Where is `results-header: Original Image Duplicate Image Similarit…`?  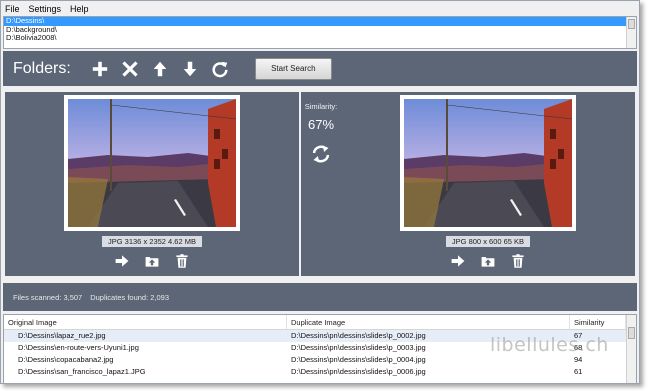 results-header: Original Image Duplicate Image Similarit… is located at coordinates (320, 322).